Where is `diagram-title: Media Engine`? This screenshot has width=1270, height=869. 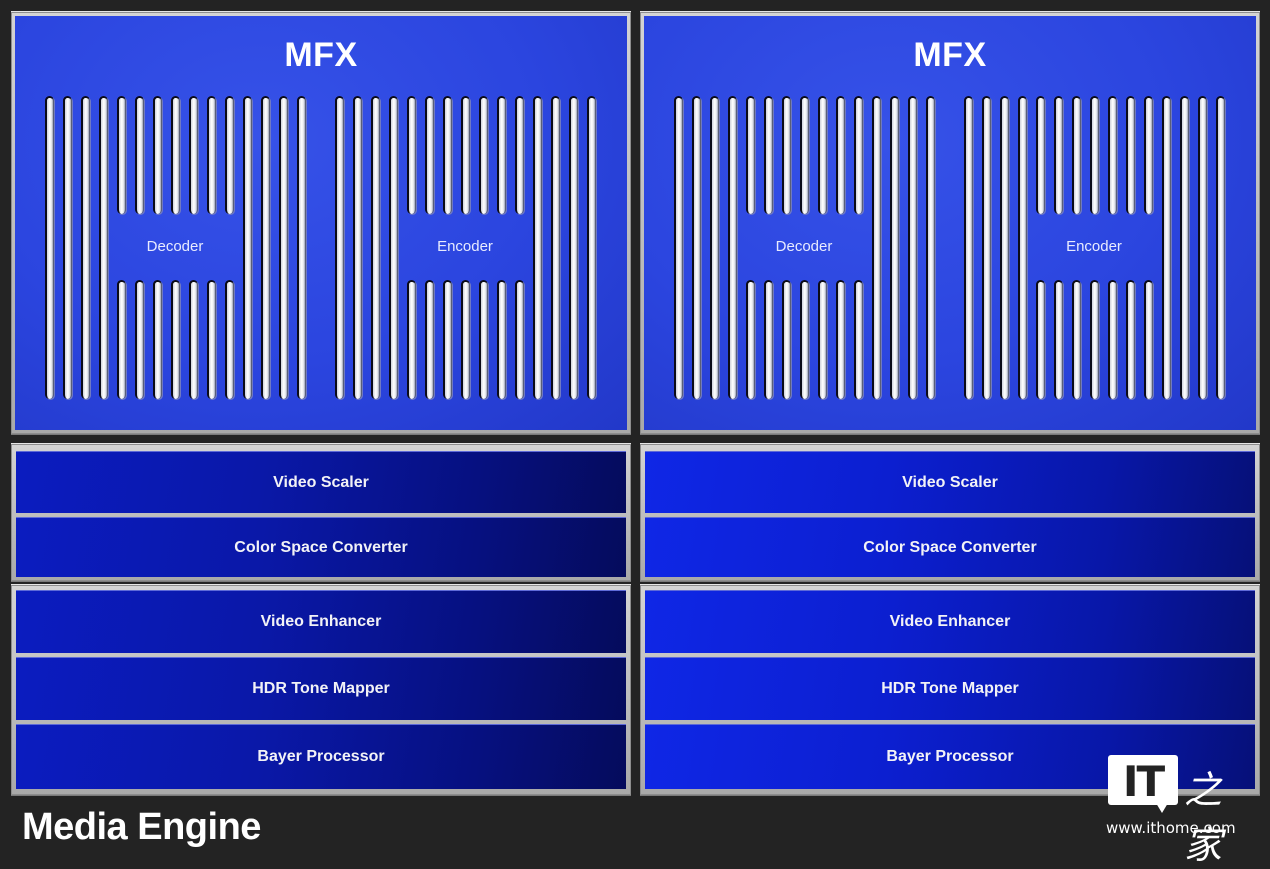
diagram-title: Media Engine is located at coordinates (141, 827).